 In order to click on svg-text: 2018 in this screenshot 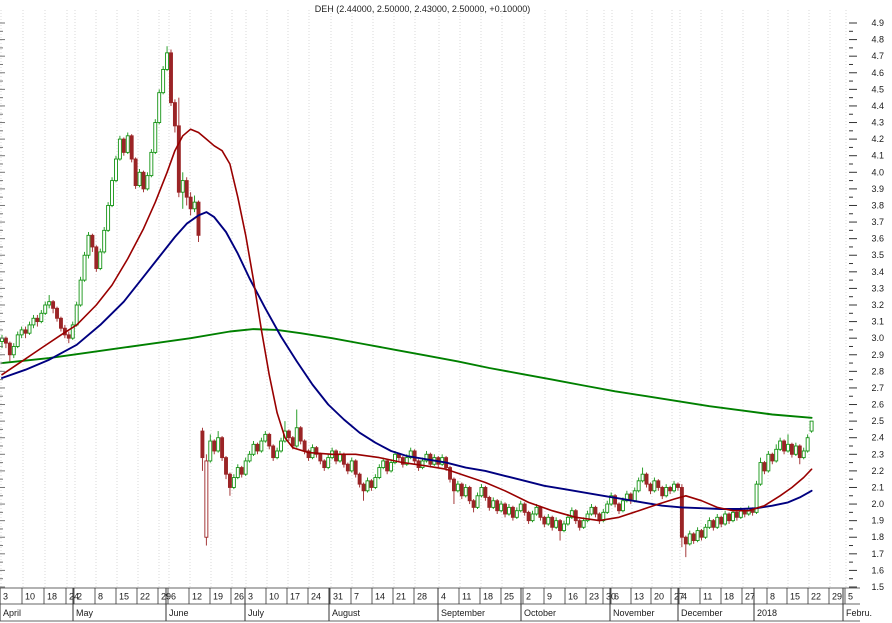, I will do `click(767, 613)`.